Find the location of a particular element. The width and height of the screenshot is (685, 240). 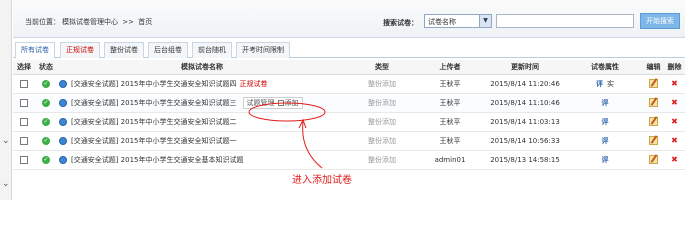

paper-name: [交通安全试题] 2015年中小学生交通安全知识试题四 is located at coordinates (154, 84).